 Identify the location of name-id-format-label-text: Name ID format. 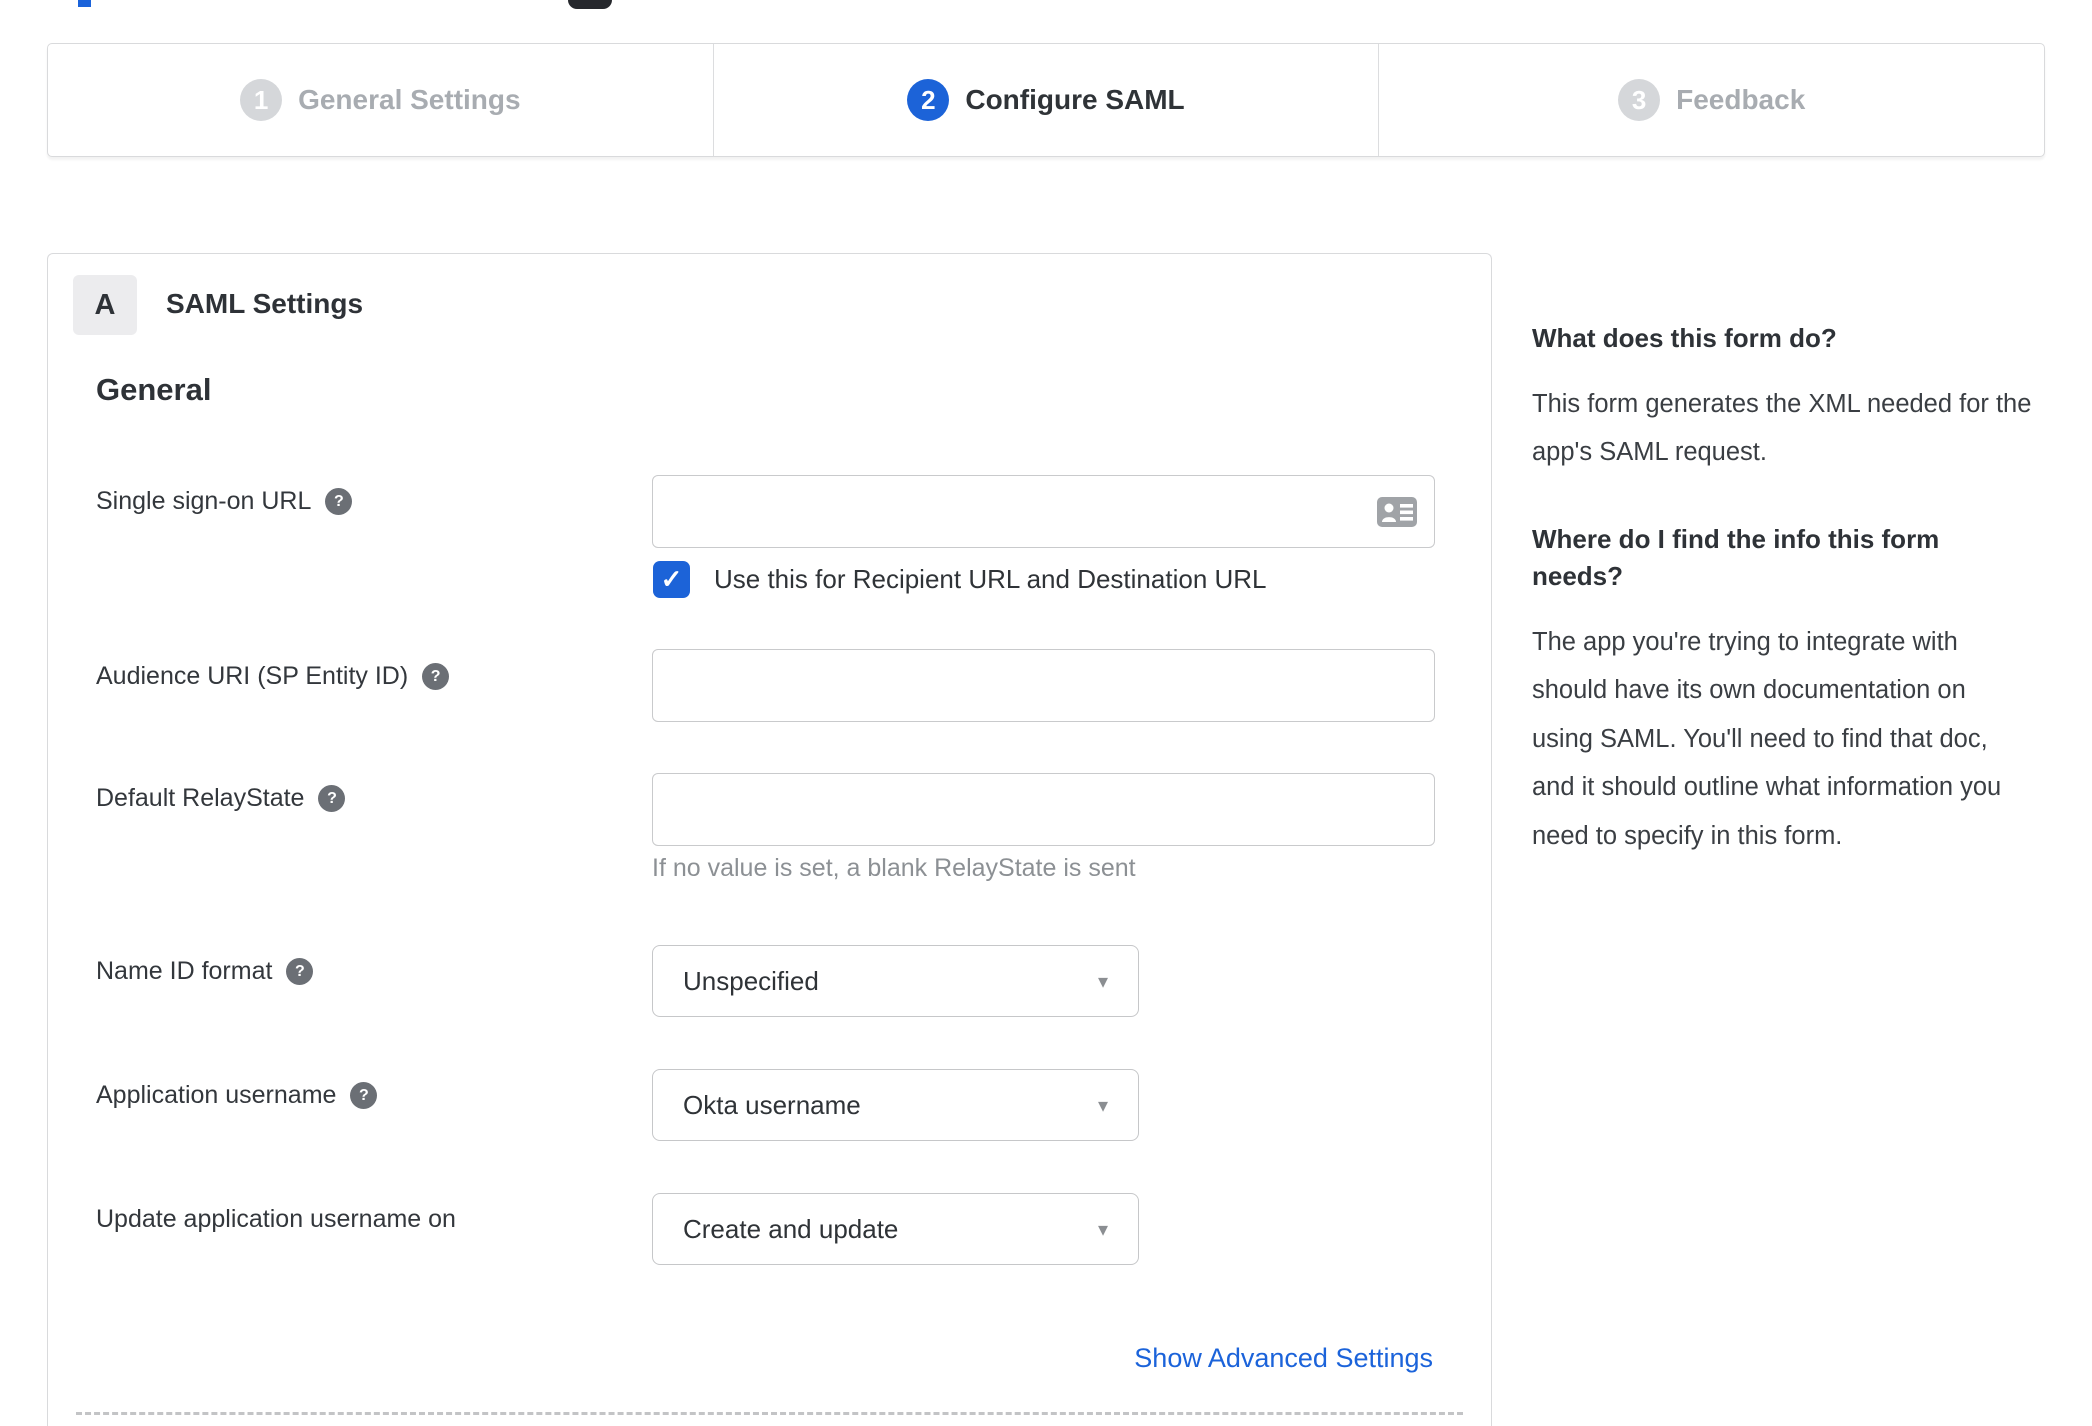
(184, 971).